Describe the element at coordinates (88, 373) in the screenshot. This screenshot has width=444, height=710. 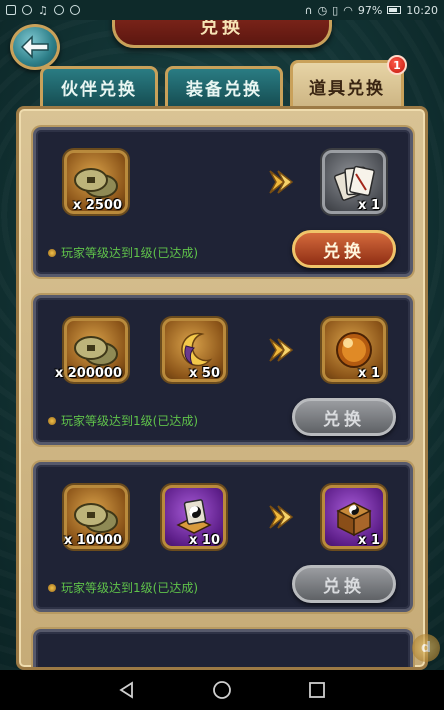
I see `cost-quantity: x 200000` at that location.